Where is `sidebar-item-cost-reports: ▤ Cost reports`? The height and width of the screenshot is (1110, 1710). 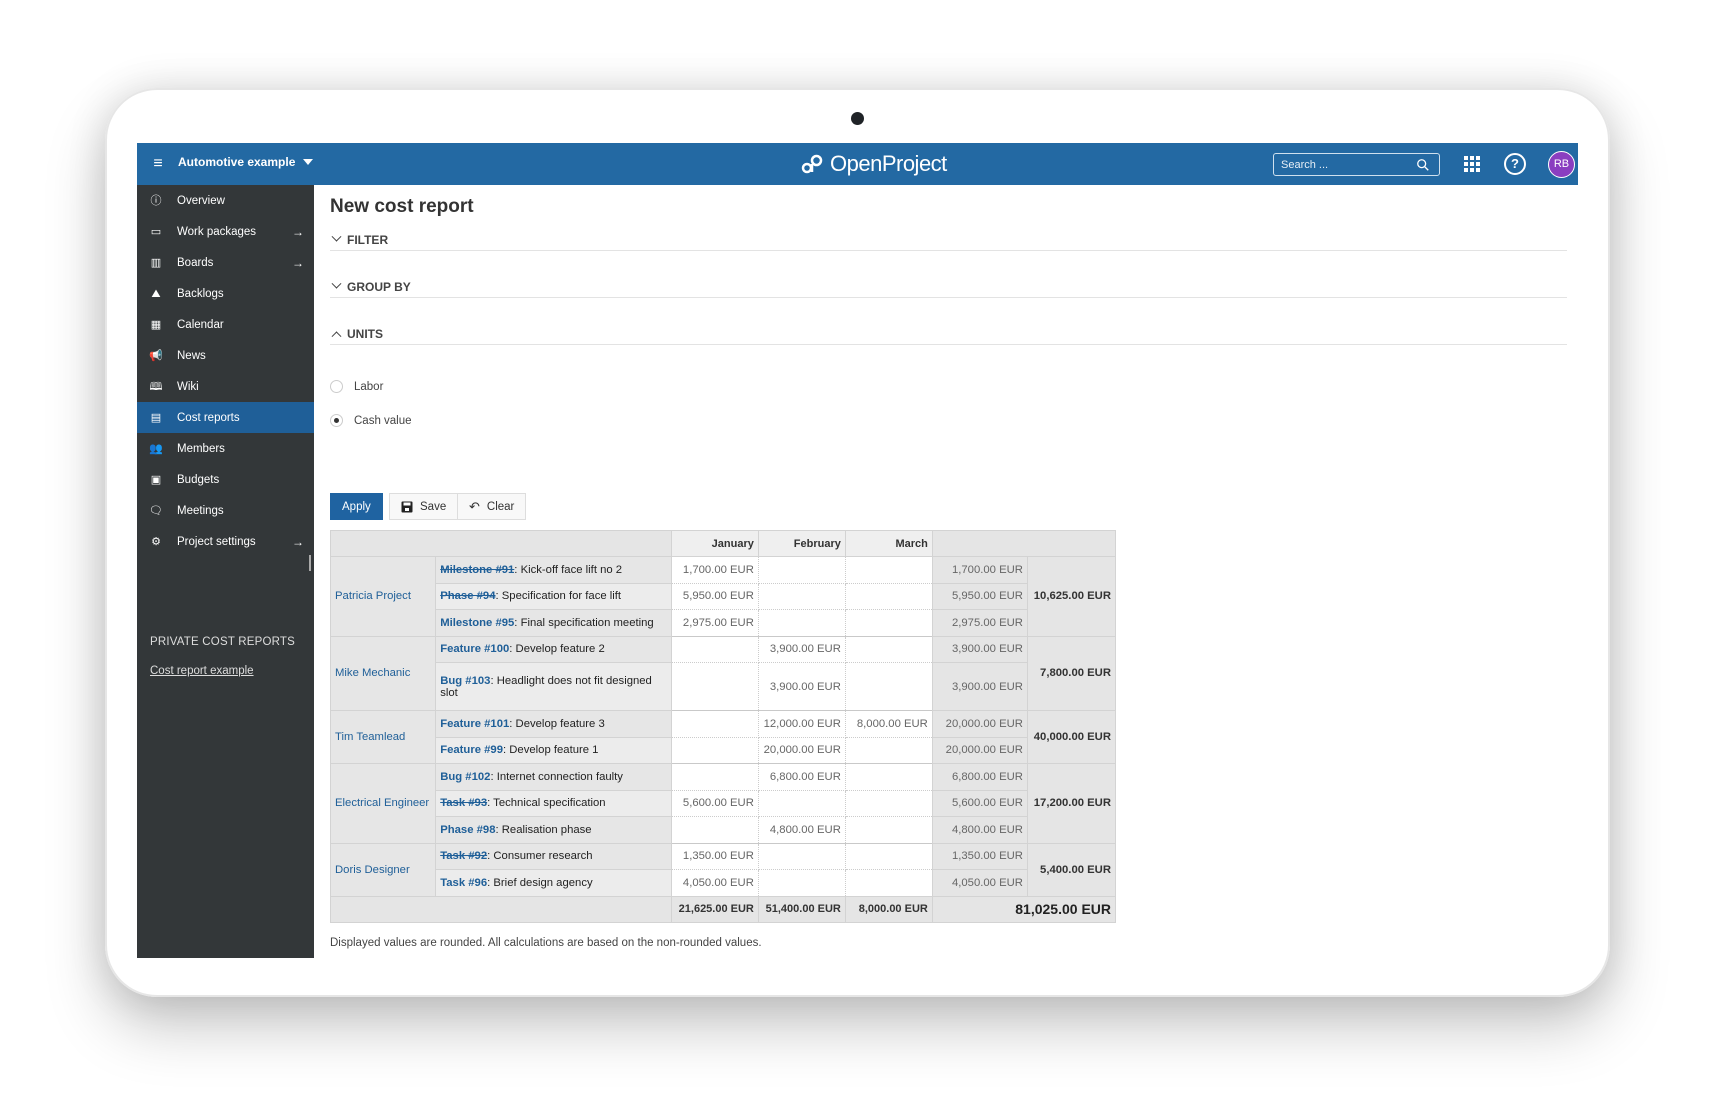 sidebar-item-cost-reports: ▤ Cost reports is located at coordinates (225, 417).